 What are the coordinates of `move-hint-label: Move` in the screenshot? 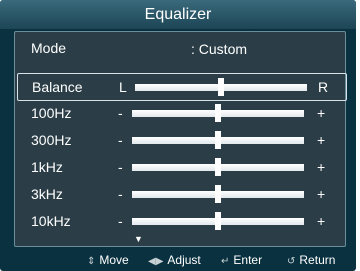 It's located at (114, 260).